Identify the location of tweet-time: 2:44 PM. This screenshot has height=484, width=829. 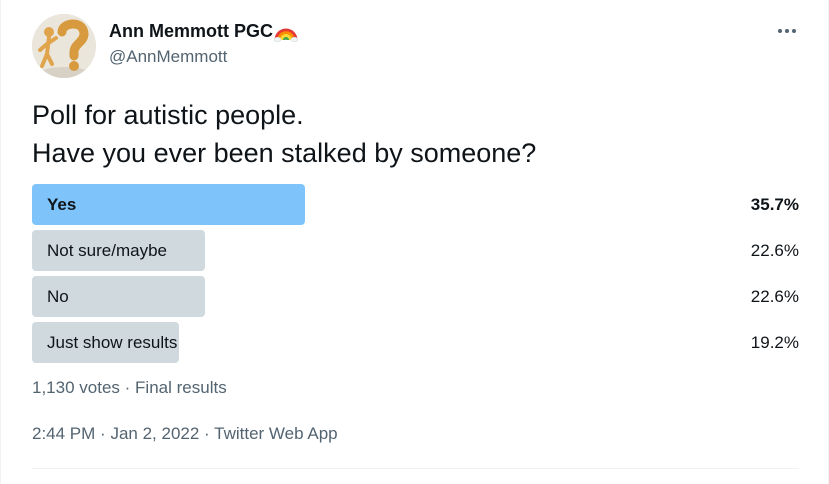
(63, 433).